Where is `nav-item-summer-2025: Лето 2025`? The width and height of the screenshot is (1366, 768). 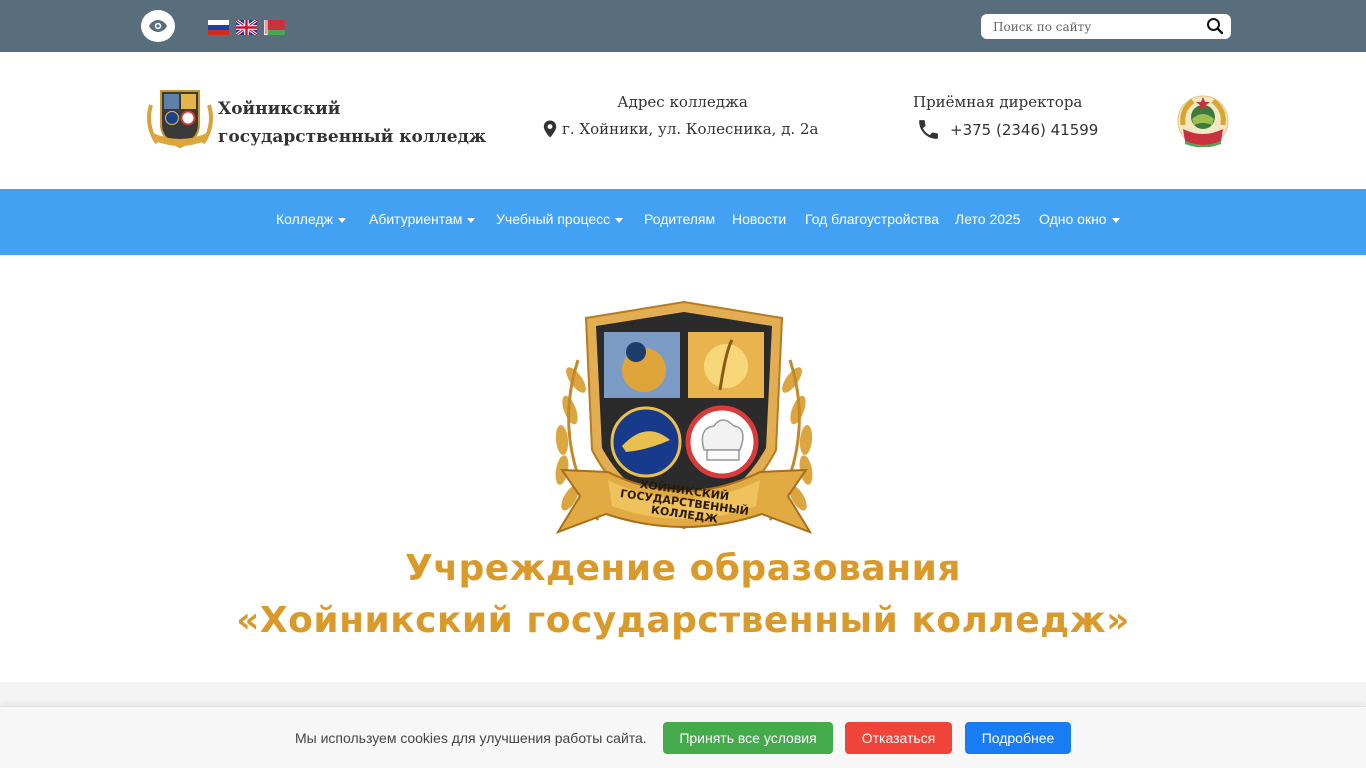
nav-item-summer-2025: Лето 2025 is located at coordinates (988, 219).